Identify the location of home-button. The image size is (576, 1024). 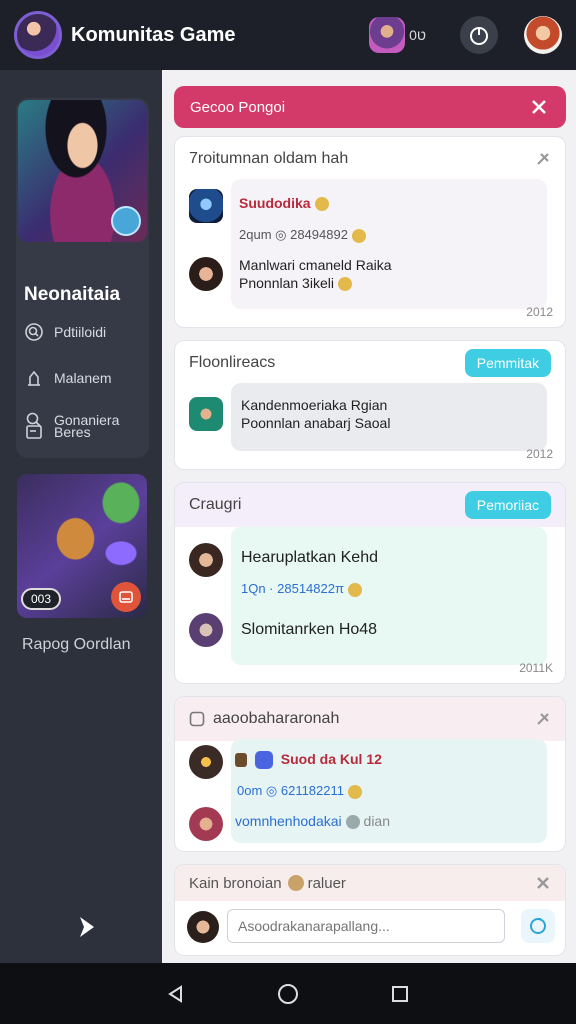
(288, 994).